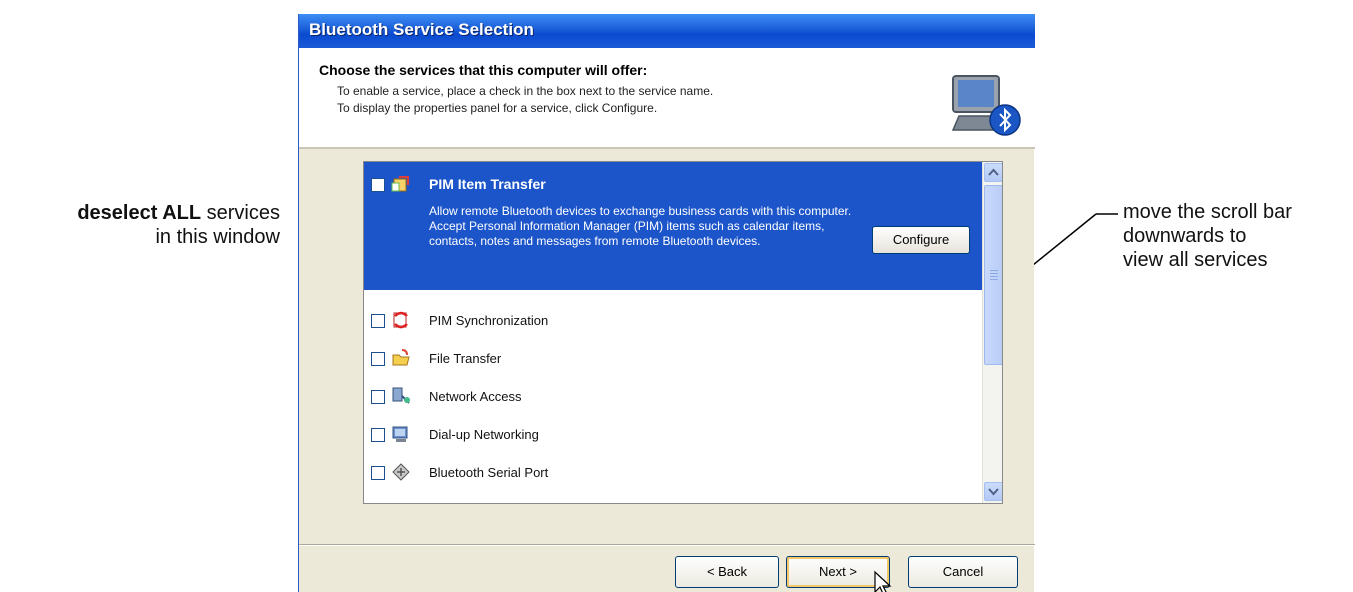 This screenshot has height=592, width=1353. What do you see at coordinates (400, 184) in the screenshot?
I see `pim-transfer-icon` at bounding box center [400, 184].